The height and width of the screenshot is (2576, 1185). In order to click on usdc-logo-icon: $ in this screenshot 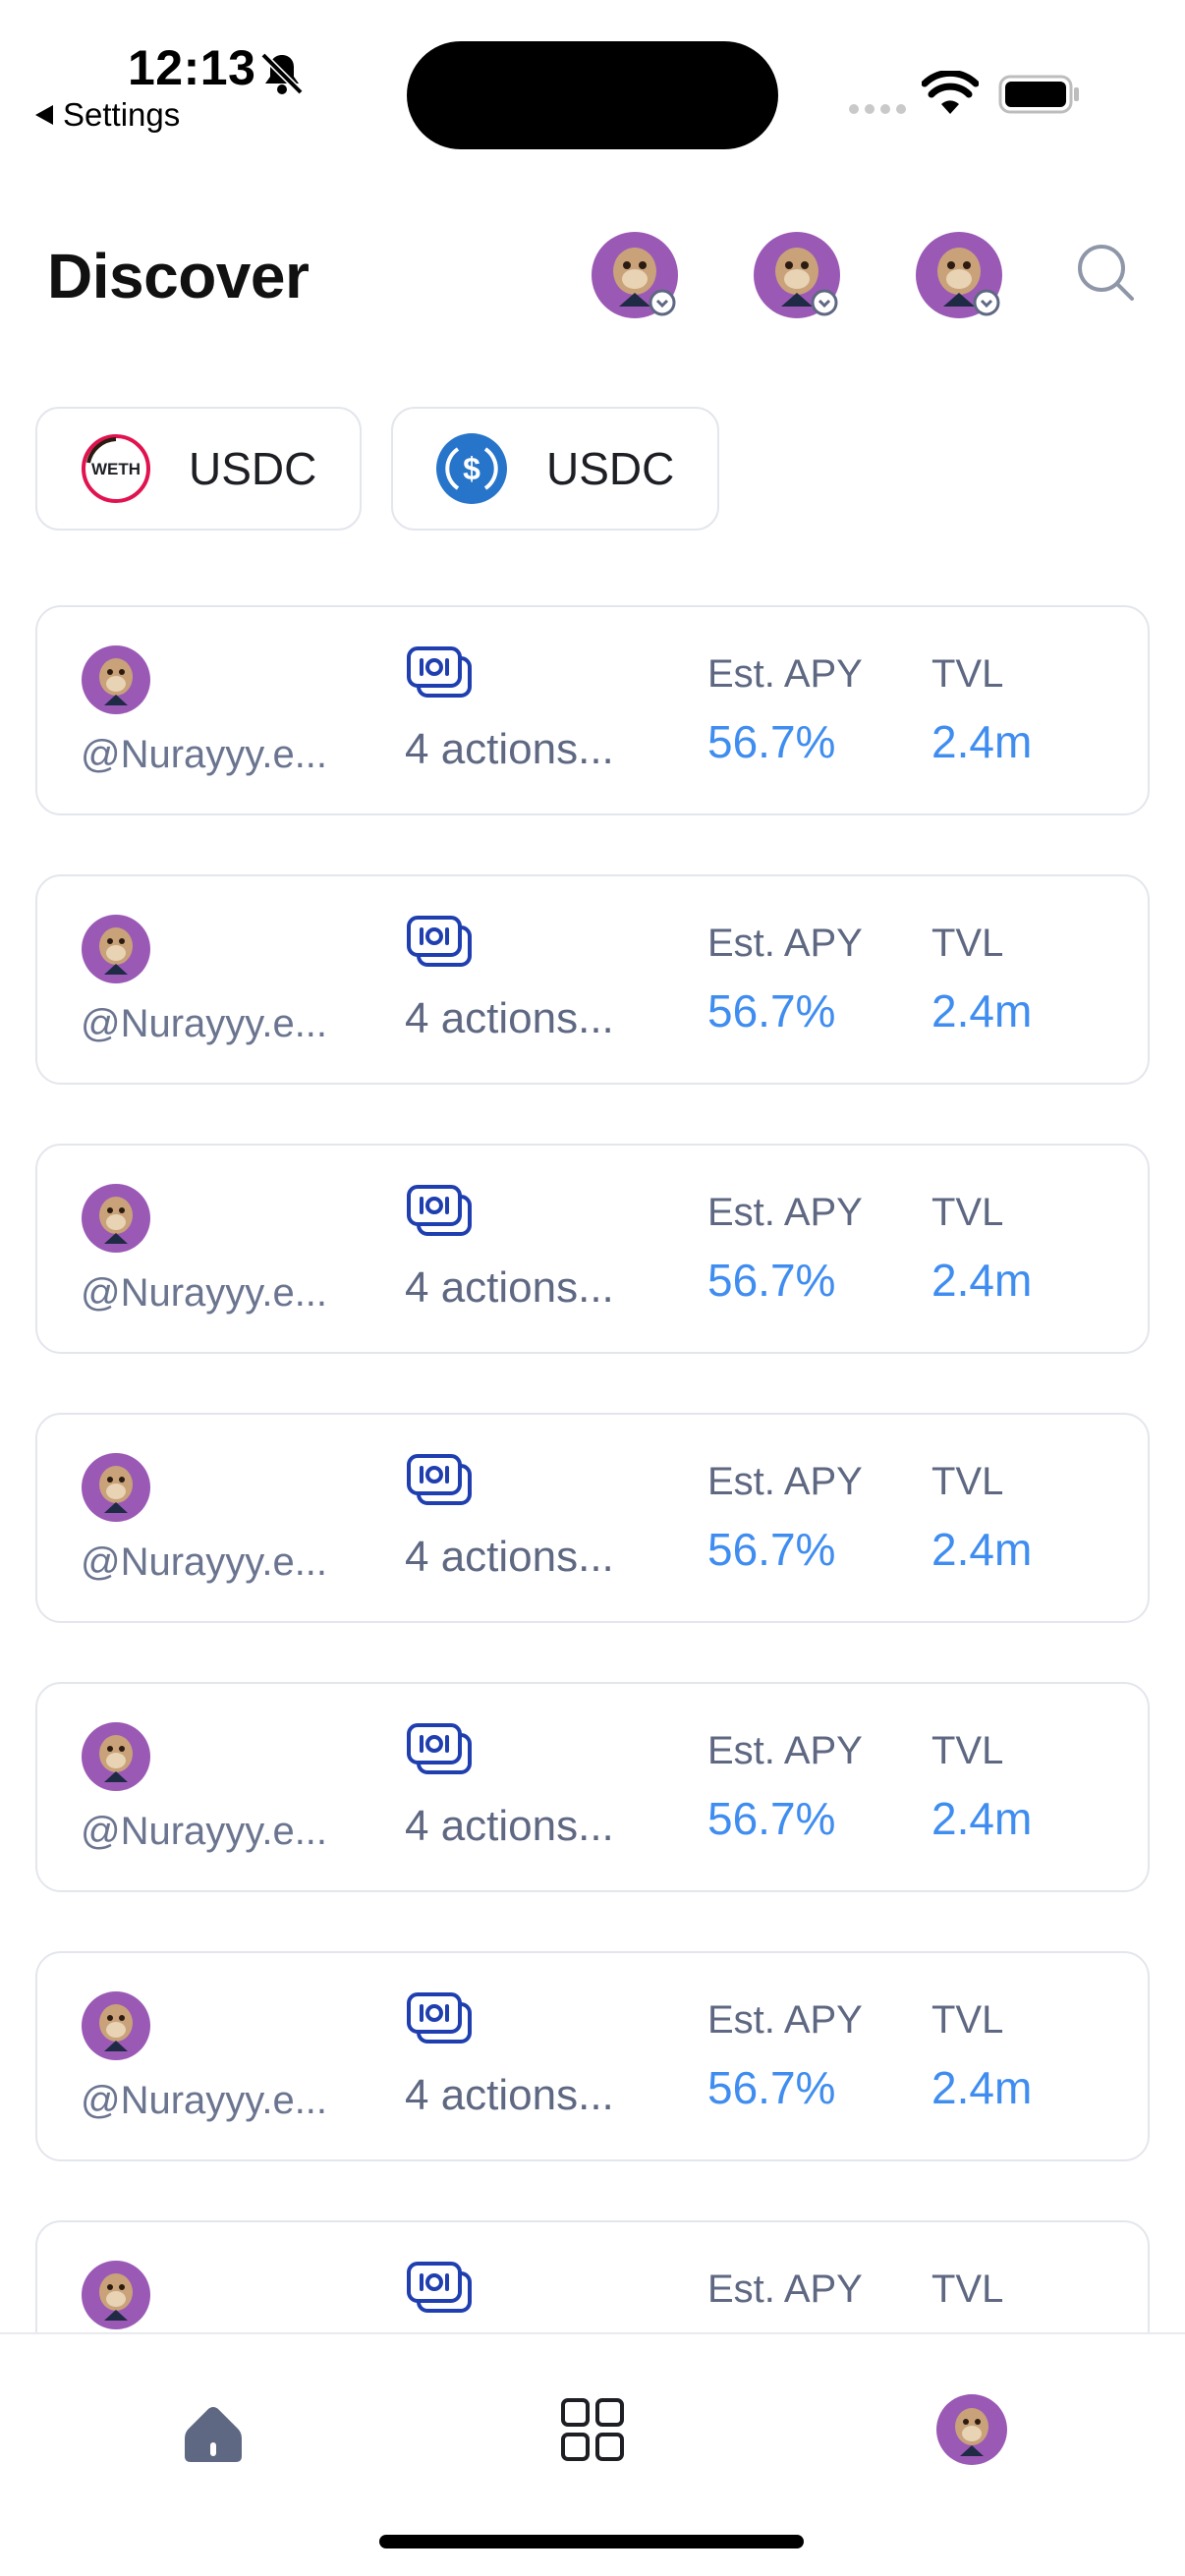, I will do `click(472, 468)`.